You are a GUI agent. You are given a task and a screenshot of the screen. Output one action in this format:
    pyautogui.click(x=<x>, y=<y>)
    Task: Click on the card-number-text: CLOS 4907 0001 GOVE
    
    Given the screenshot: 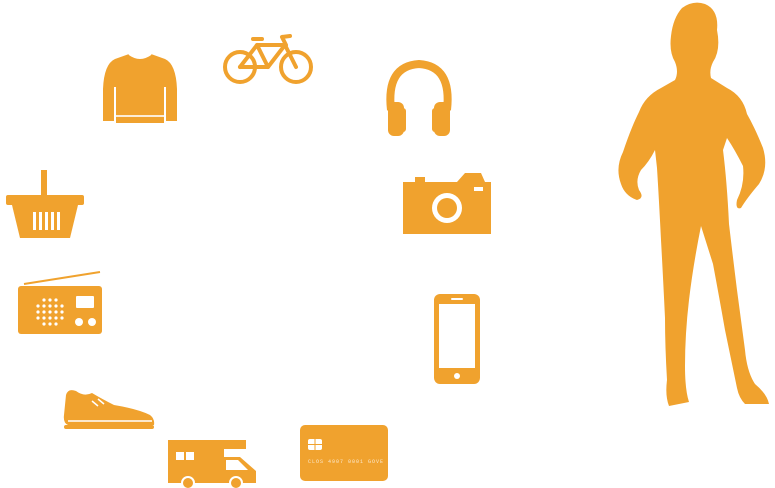 What is the action you would take?
    pyautogui.click(x=346, y=462)
    